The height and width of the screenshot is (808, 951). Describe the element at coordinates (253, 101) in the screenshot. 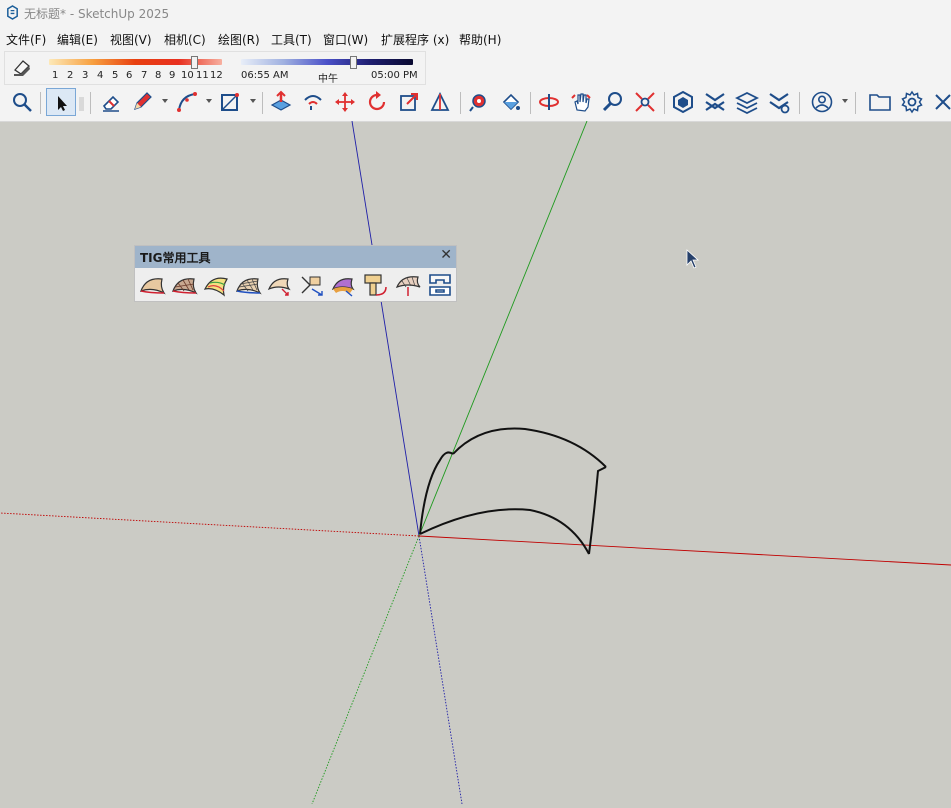

I see `rectangle-tool-dropdown` at that location.